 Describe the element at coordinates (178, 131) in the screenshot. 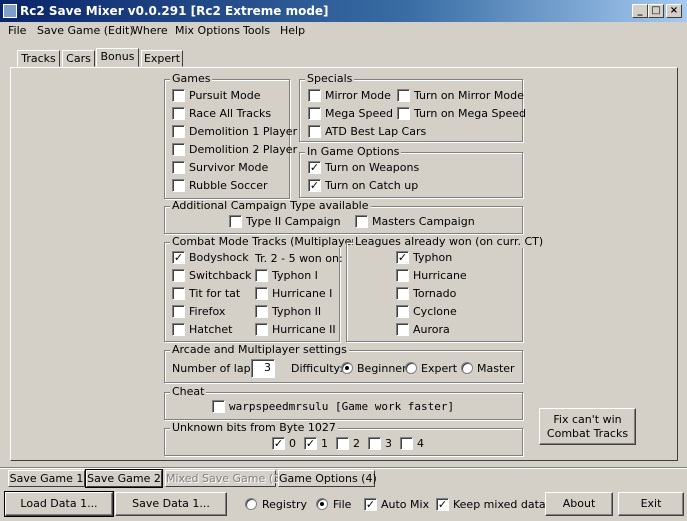

I see `games-demolition-1-player-checkbox` at that location.